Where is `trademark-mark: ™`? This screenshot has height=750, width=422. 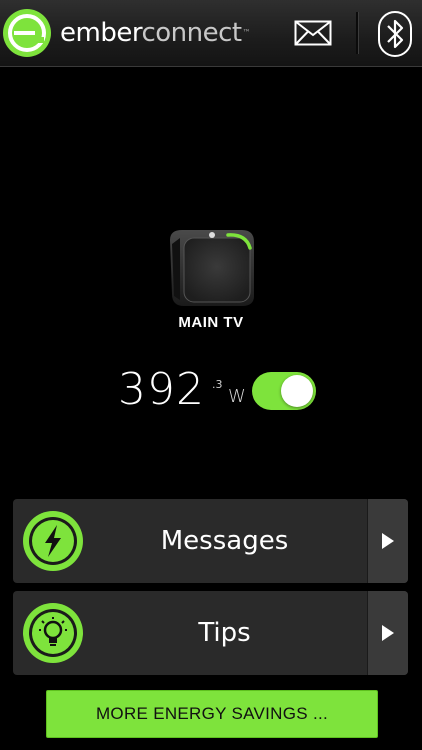
trademark-mark: ™ is located at coordinates (246, 32).